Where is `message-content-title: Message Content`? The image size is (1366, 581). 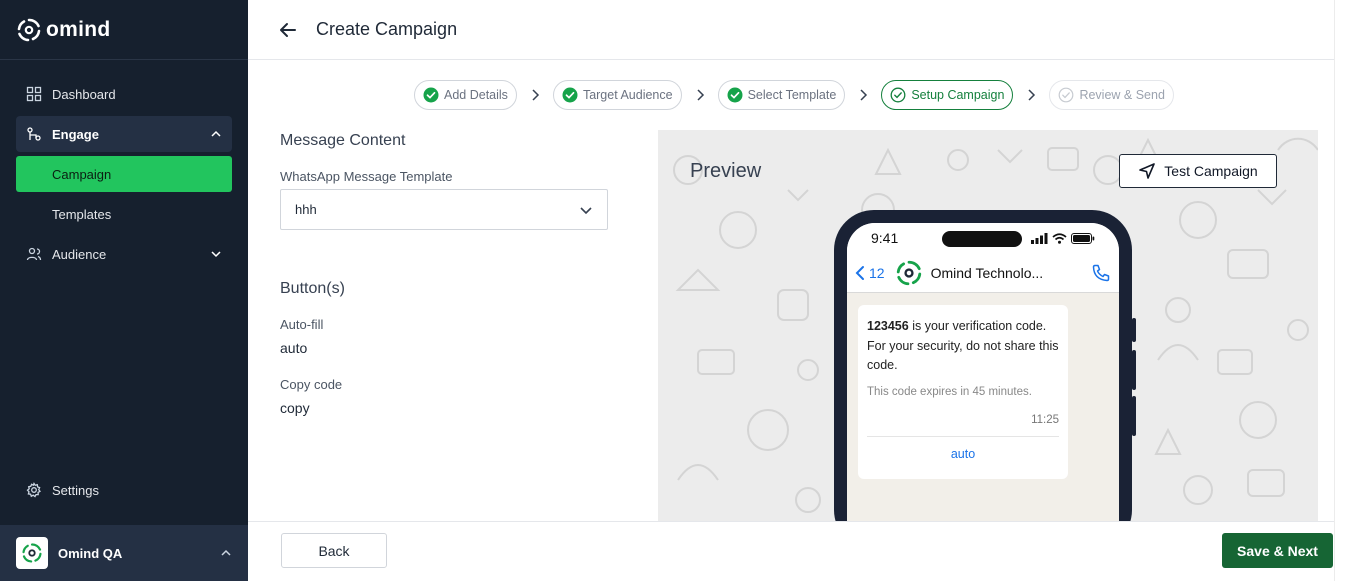 message-content-title: Message Content is located at coordinates (343, 140).